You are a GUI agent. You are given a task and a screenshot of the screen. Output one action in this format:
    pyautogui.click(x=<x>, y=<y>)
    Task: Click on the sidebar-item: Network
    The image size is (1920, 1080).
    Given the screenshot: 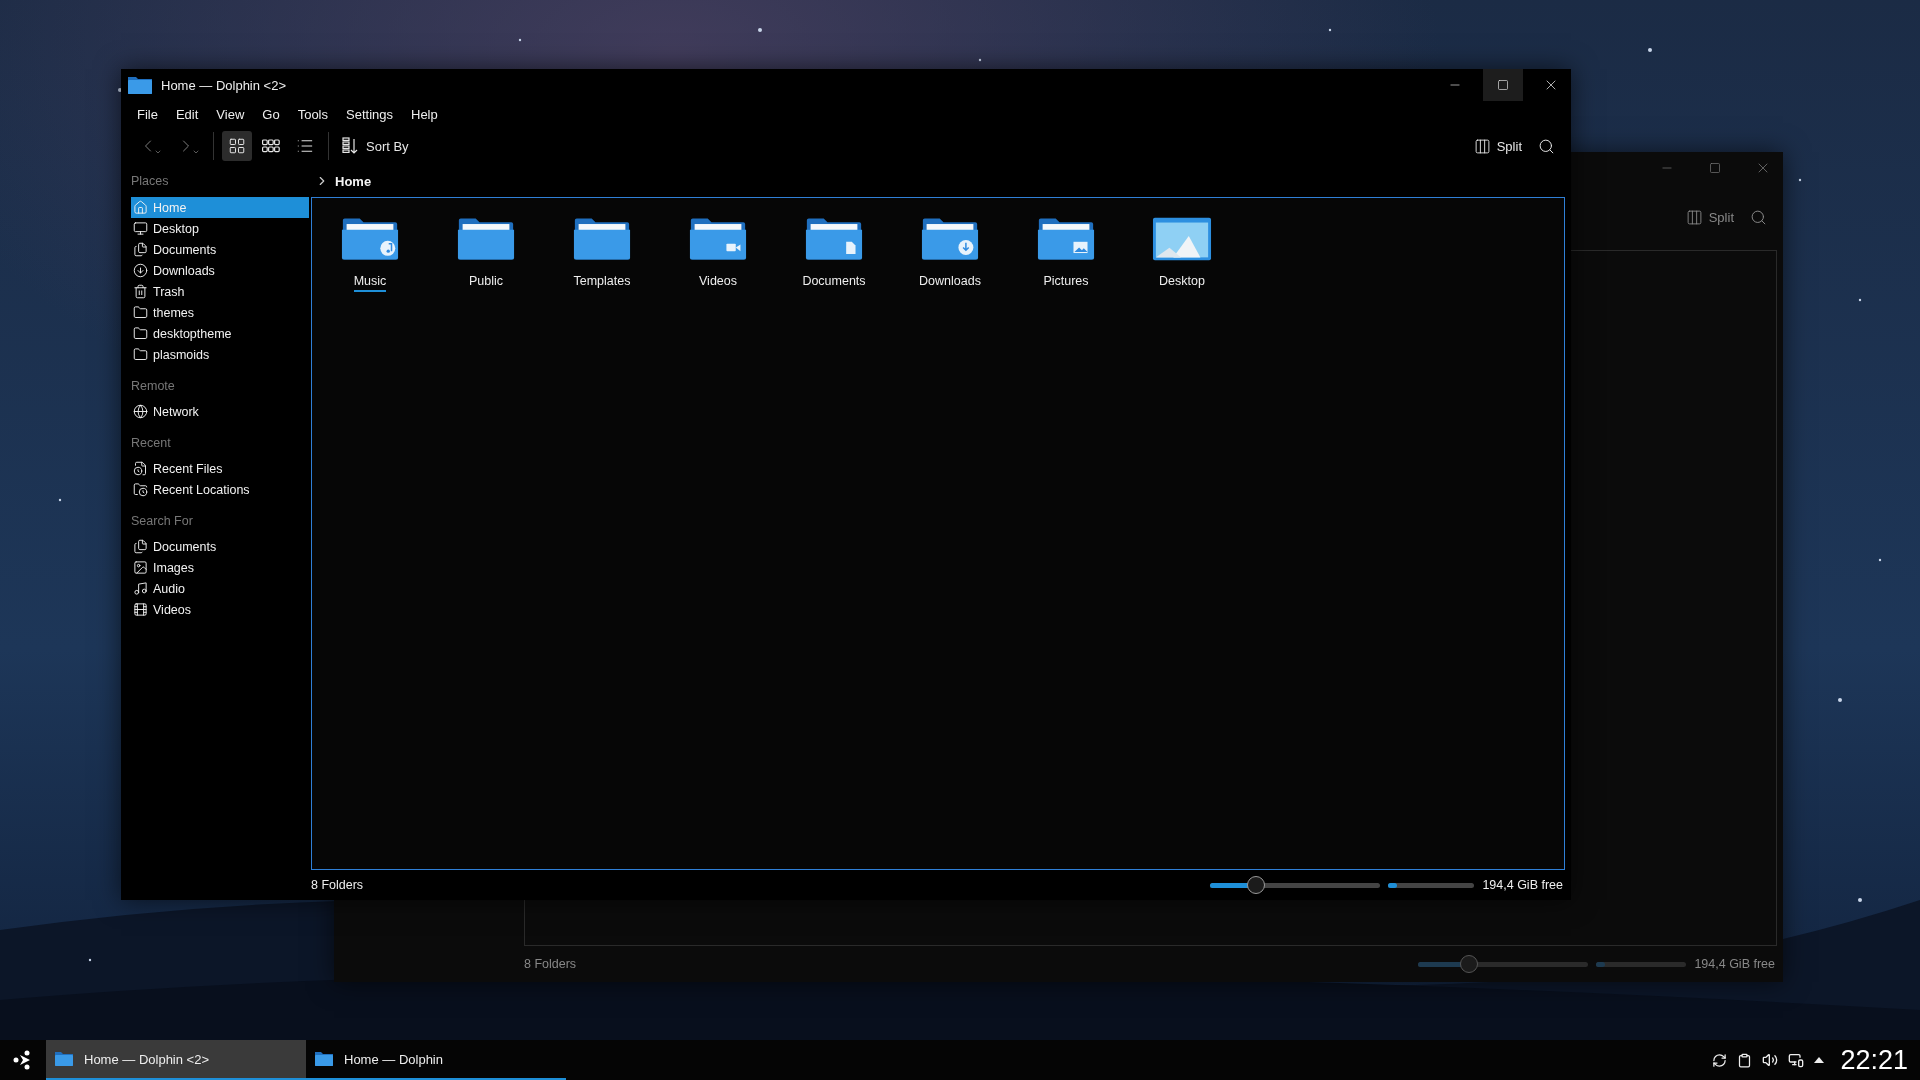 What is the action you would take?
    pyautogui.click(x=220, y=411)
    